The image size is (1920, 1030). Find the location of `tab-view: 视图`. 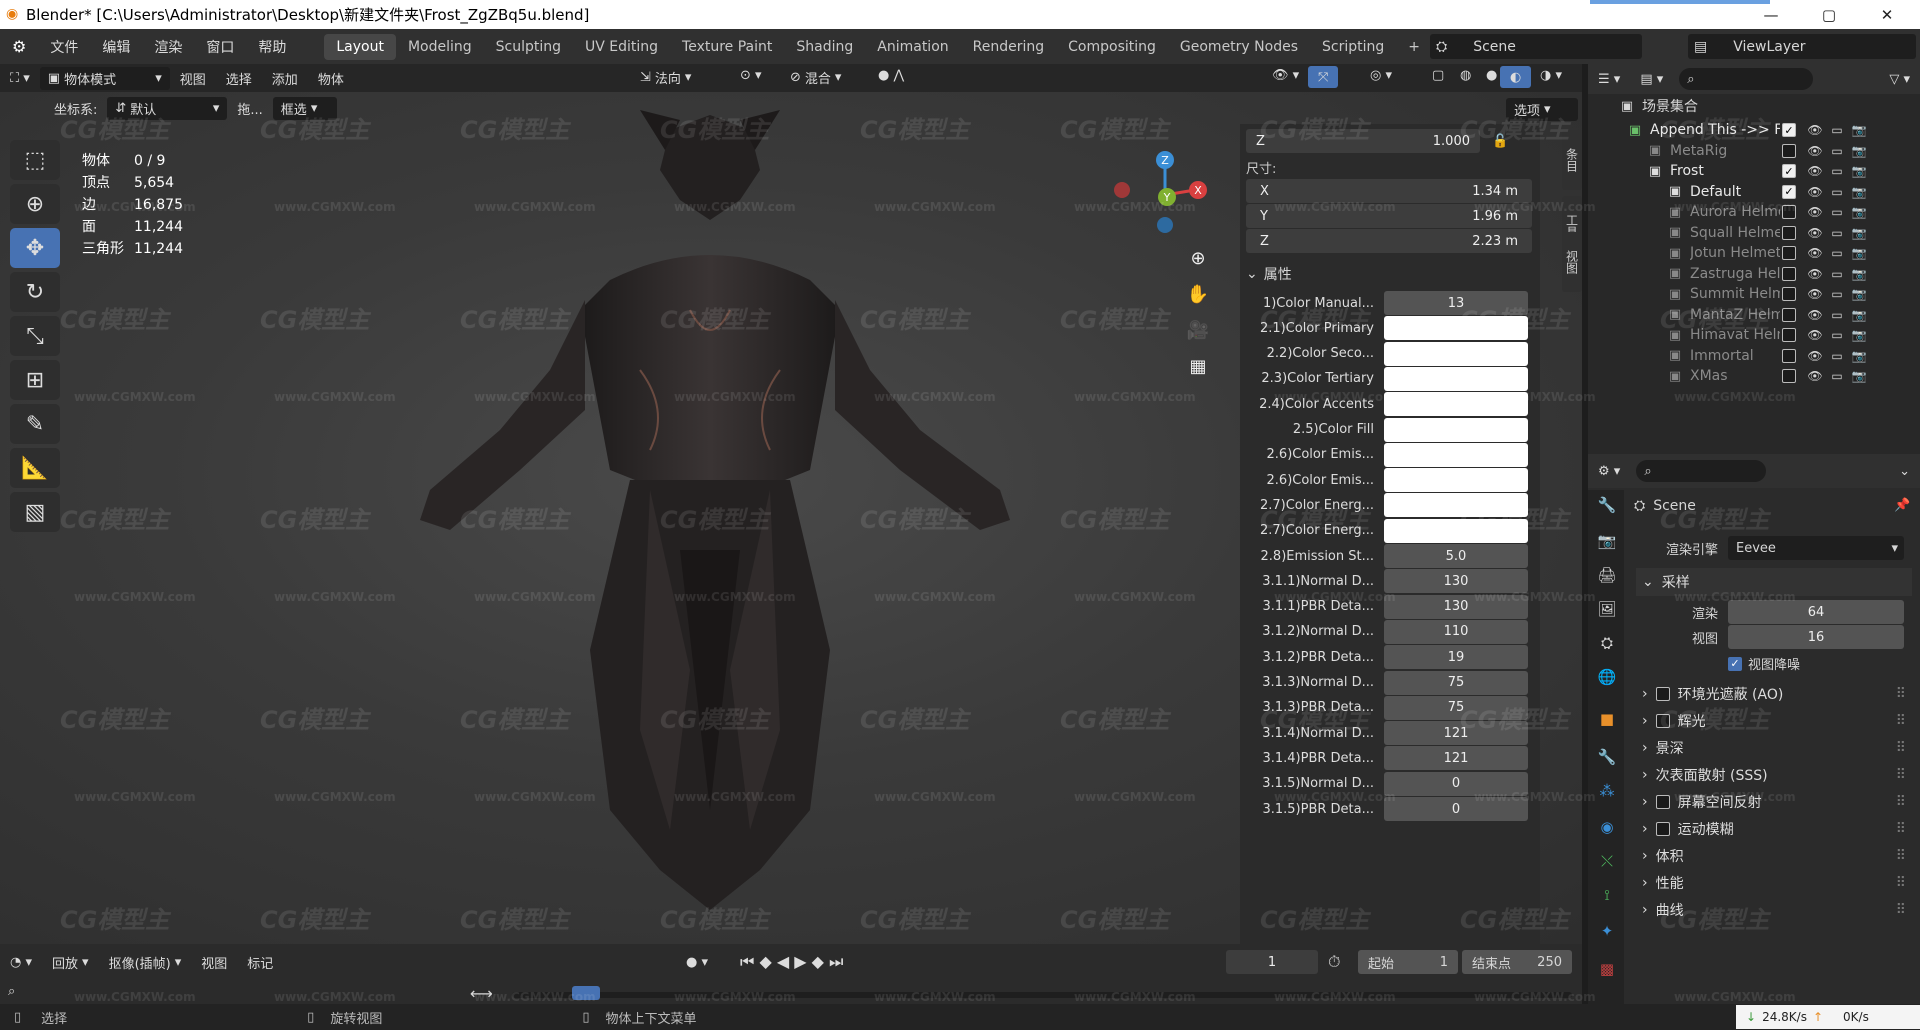

tab-view: 视图 is located at coordinates (1572, 262).